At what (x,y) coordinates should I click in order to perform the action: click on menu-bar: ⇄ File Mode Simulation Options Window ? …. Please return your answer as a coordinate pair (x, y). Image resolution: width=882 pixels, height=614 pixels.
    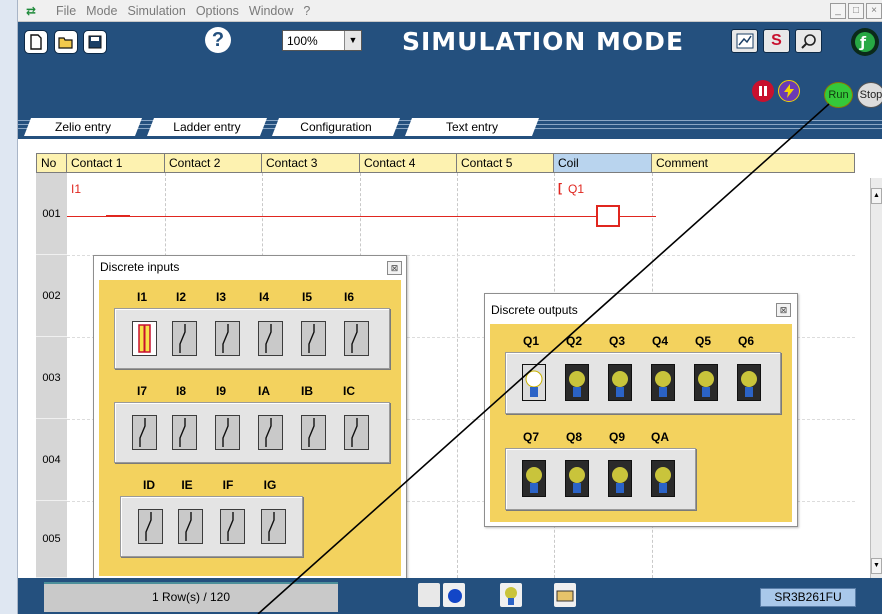
    Looking at the image, I should click on (450, 11).